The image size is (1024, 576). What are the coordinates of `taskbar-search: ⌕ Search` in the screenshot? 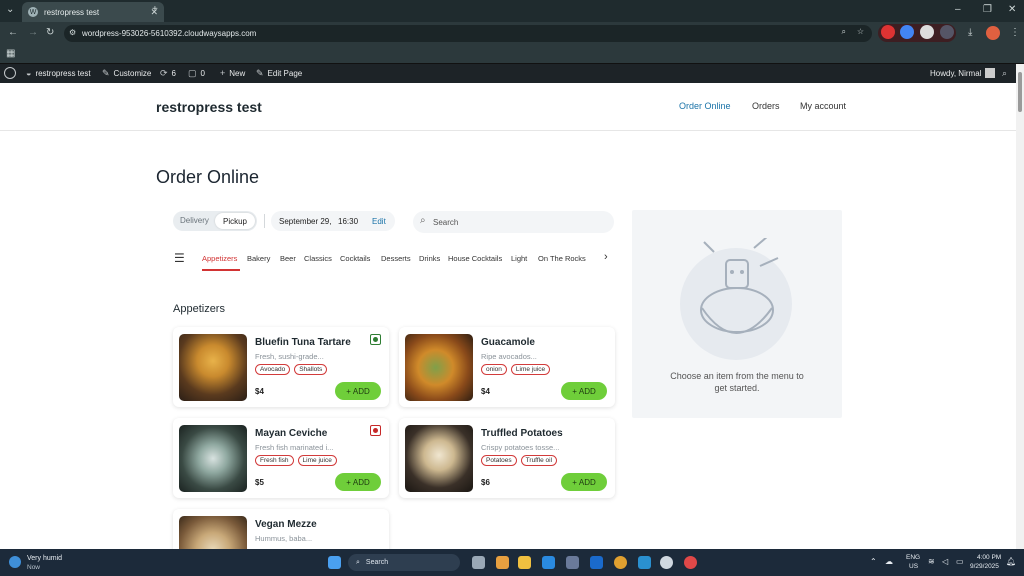 It's located at (404, 562).